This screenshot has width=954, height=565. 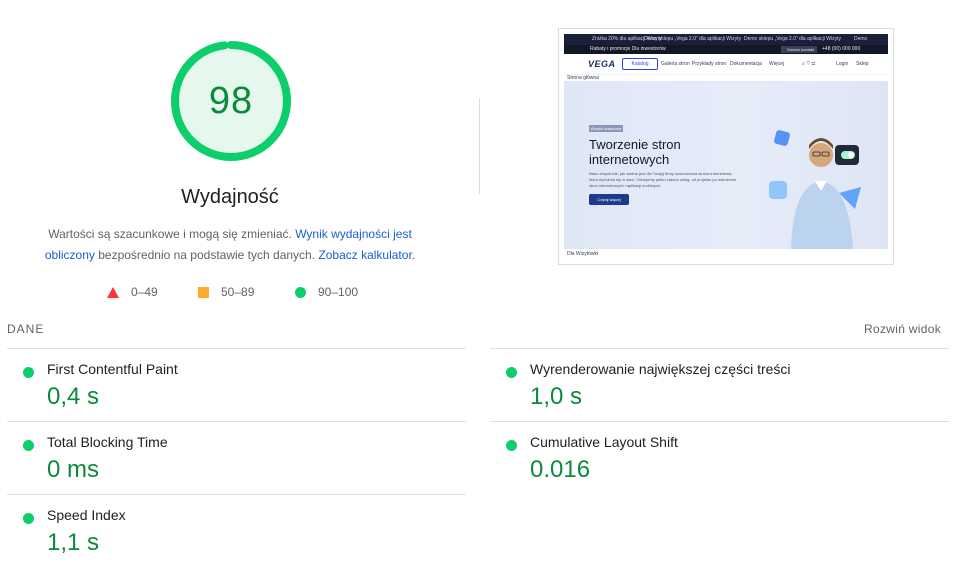 I want to click on circle-green-icon, so click(x=300, y=292).